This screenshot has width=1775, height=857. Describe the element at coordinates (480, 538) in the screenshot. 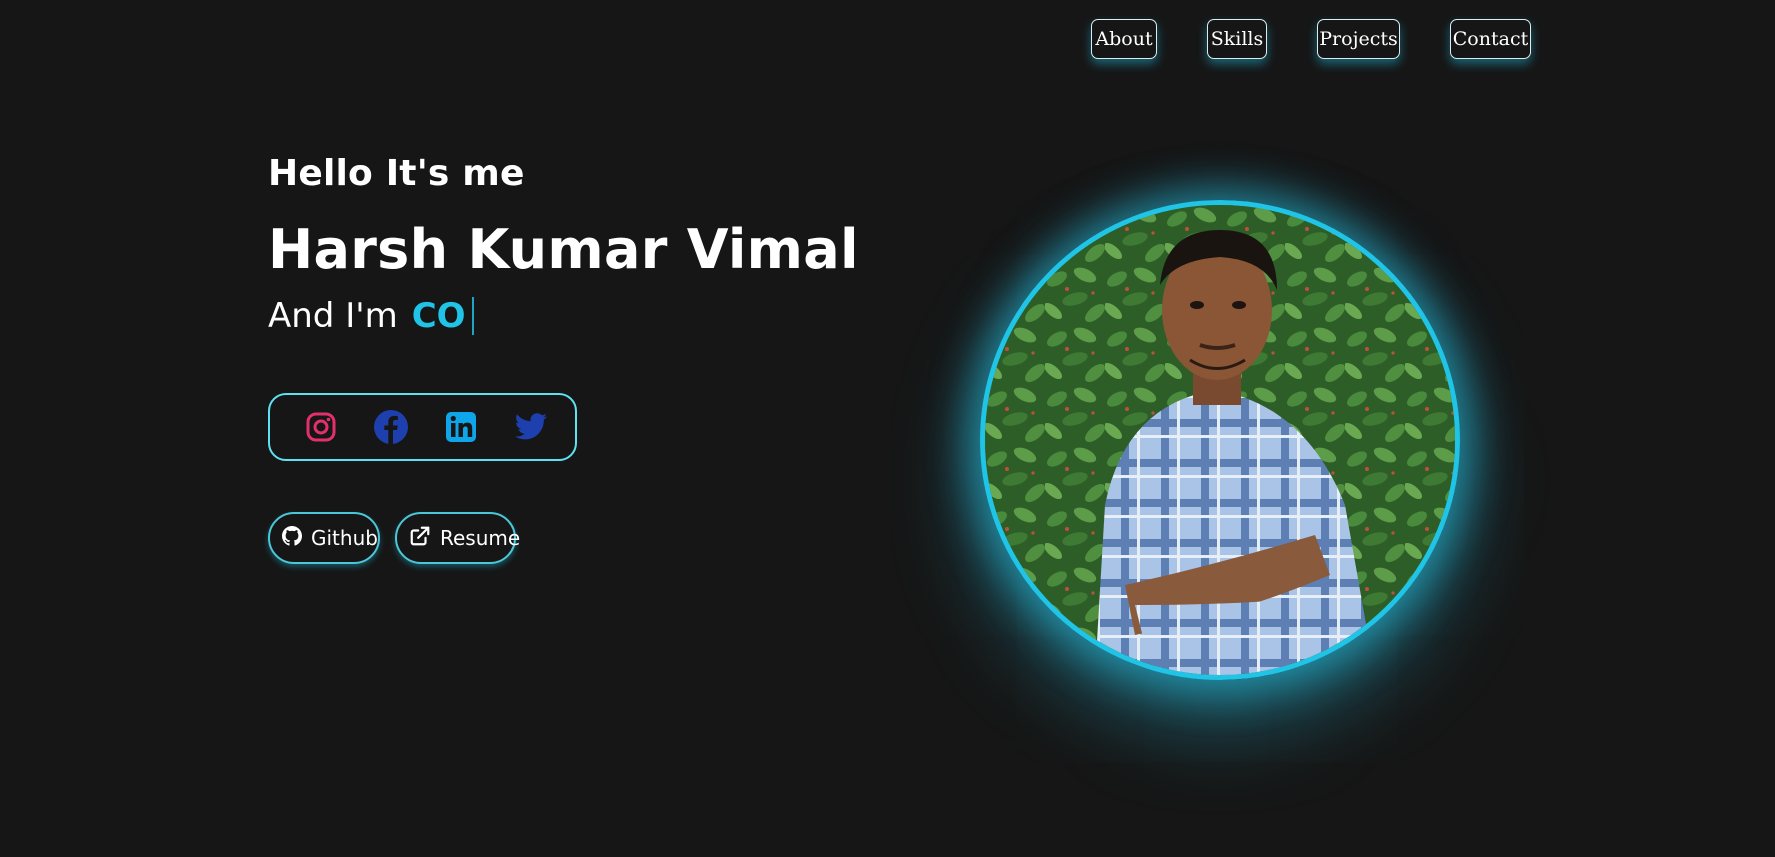

I see `resume-label: Resume` at that location.